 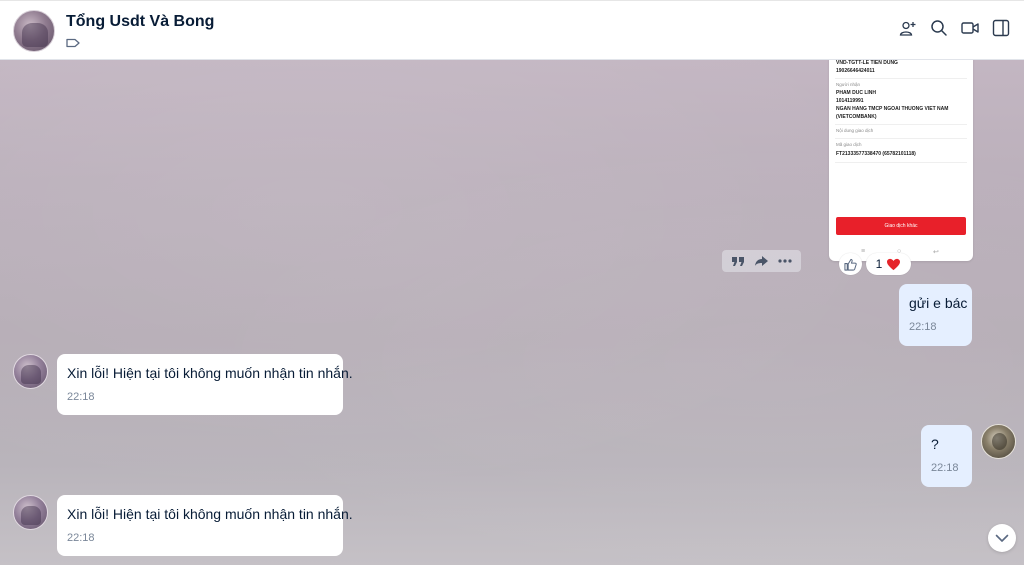 What do you see at coordinates (73, 43) in the screenshot?
I see `tag-icon` at bounding box center [73, 43].